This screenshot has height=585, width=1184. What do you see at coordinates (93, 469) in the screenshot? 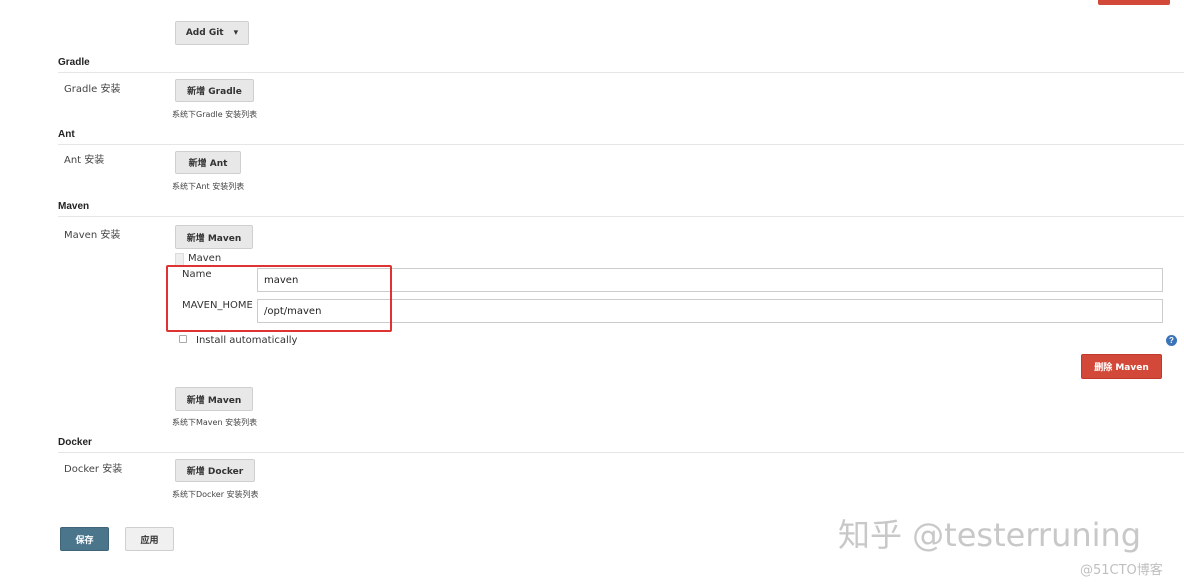
I see `docker-install-label: Docker 安装` at bounding box center [93, 469].